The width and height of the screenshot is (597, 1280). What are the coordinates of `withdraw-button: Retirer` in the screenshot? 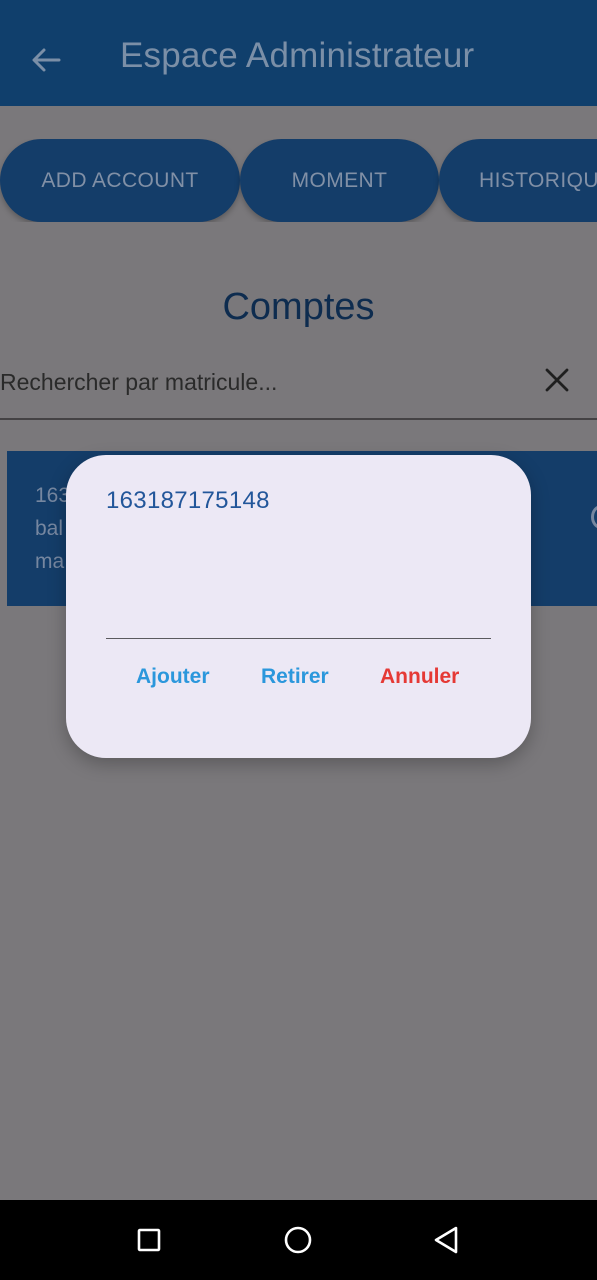 It's located at (295, 677).